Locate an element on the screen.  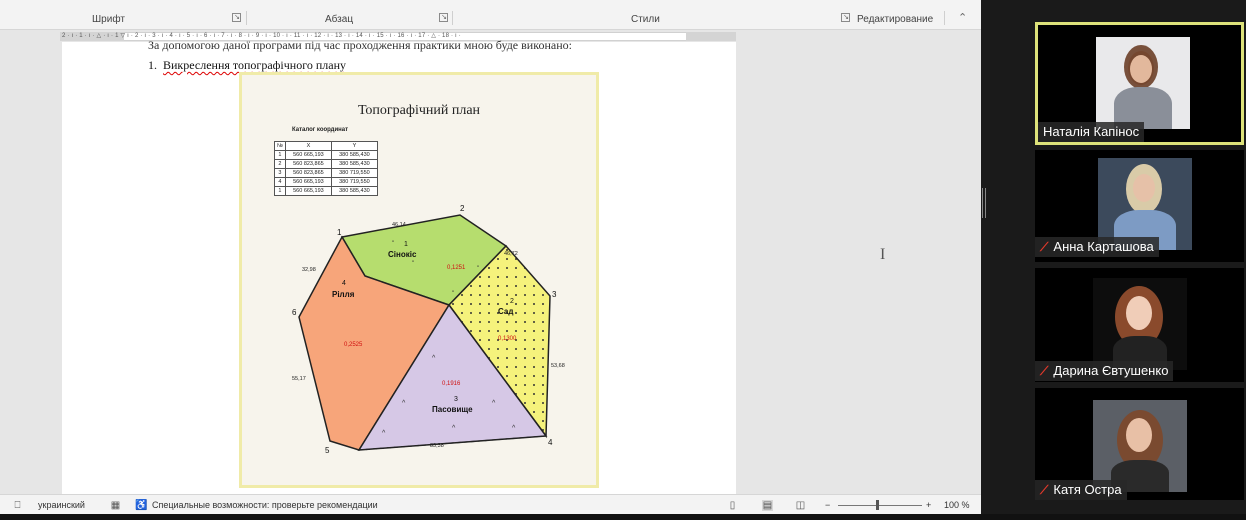
participant-name-tag: ⟋ Катя Остра is located at coordinates (1081, 490).